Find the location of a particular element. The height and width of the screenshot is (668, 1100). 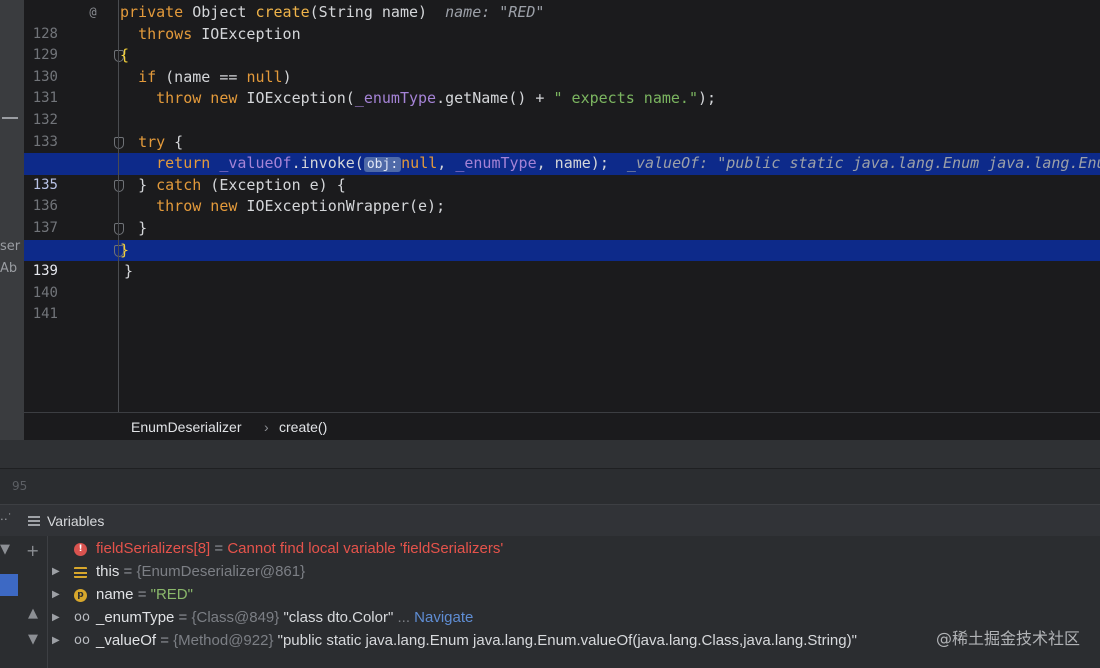

variable-name: fieldSerializers[8] is located at coordinates (153, 548).